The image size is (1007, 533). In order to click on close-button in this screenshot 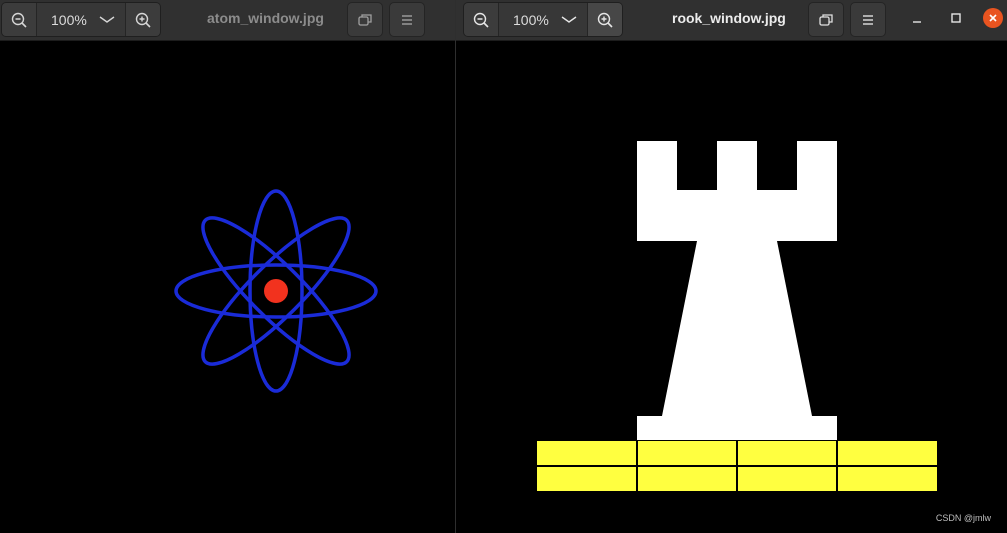, I will do `click(993, 18)`.